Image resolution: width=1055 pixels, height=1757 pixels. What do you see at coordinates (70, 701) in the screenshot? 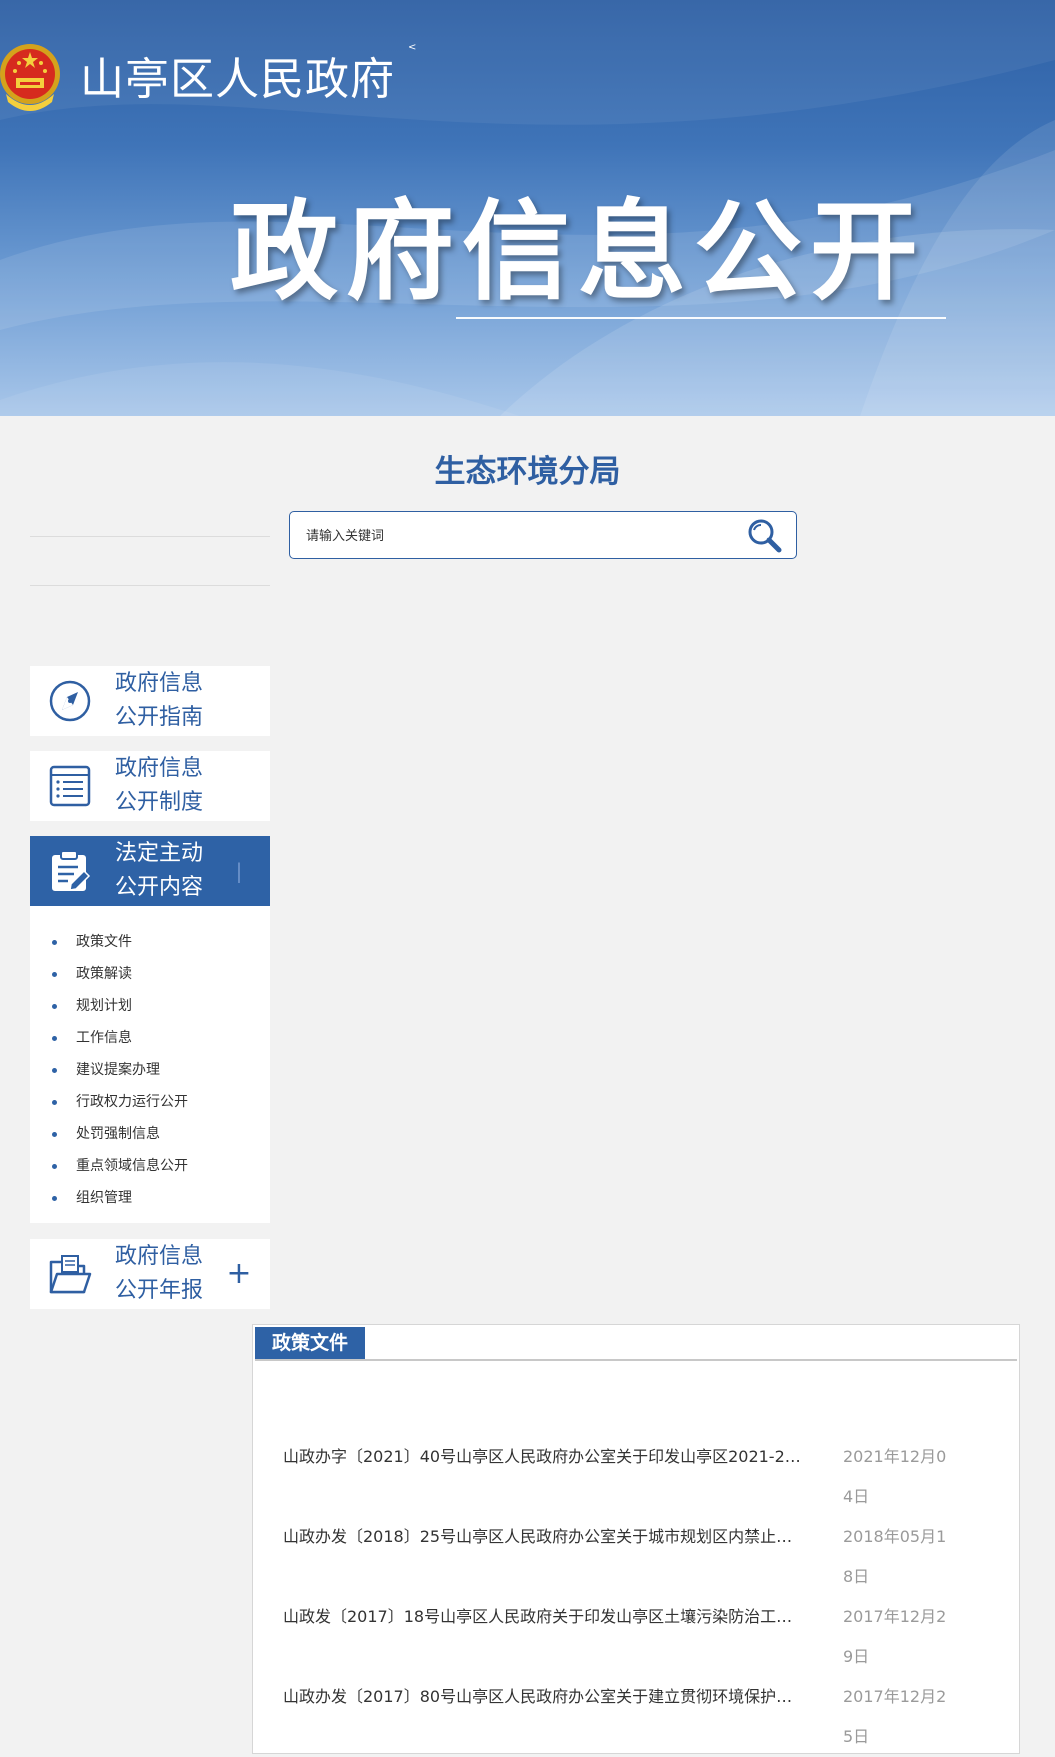
I see `compass-icon` at bounding box center [70, 701].